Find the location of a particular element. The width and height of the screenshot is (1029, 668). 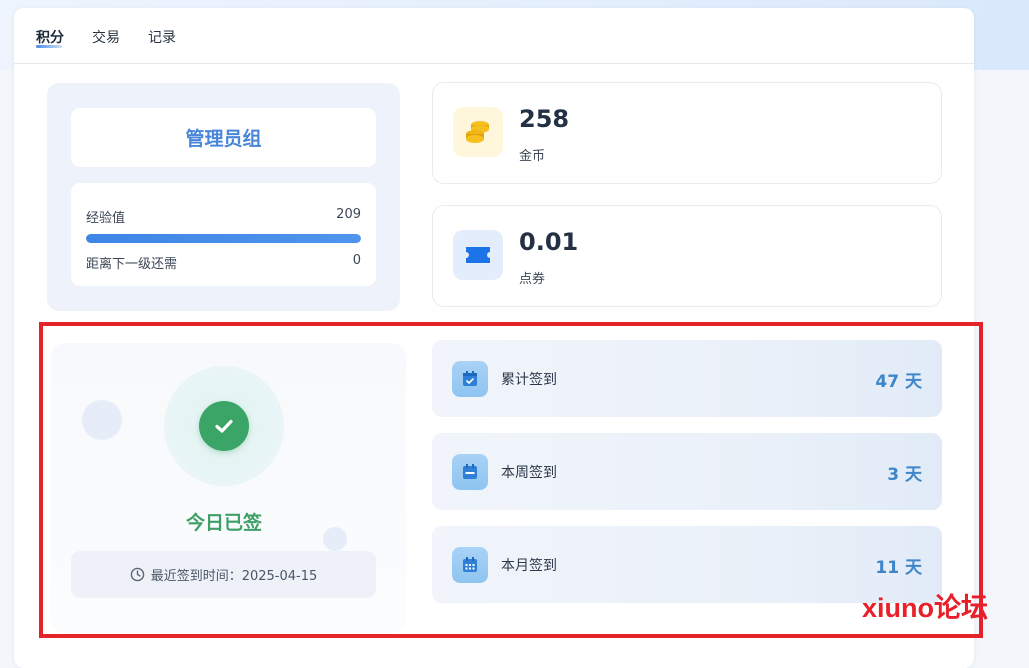

last-checkin-time: 最近签到时间：2025-04-15 is located at coordinates (223, 574).